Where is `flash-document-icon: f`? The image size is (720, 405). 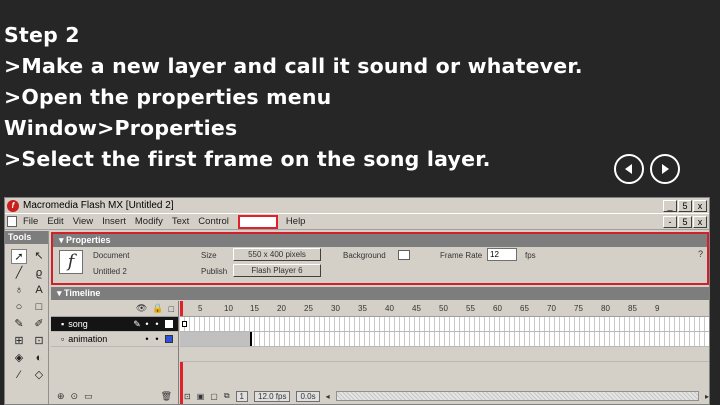
flash-document-icon: f is located at coordinates (71, 262).